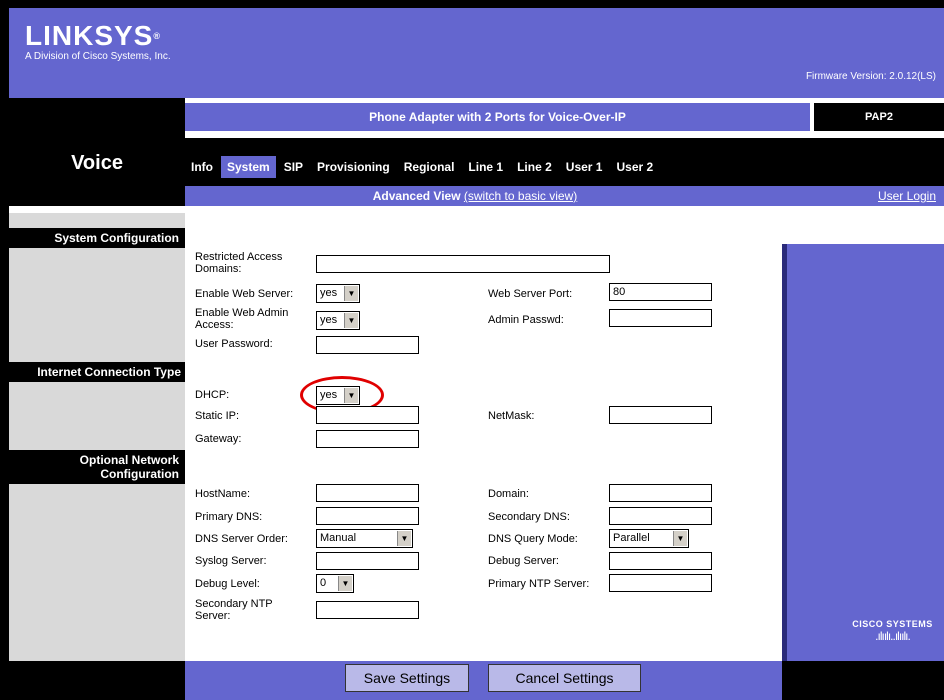 This screenshot has height=700, width=944. I want to click on secondary-dns-input, so click(660, 516).